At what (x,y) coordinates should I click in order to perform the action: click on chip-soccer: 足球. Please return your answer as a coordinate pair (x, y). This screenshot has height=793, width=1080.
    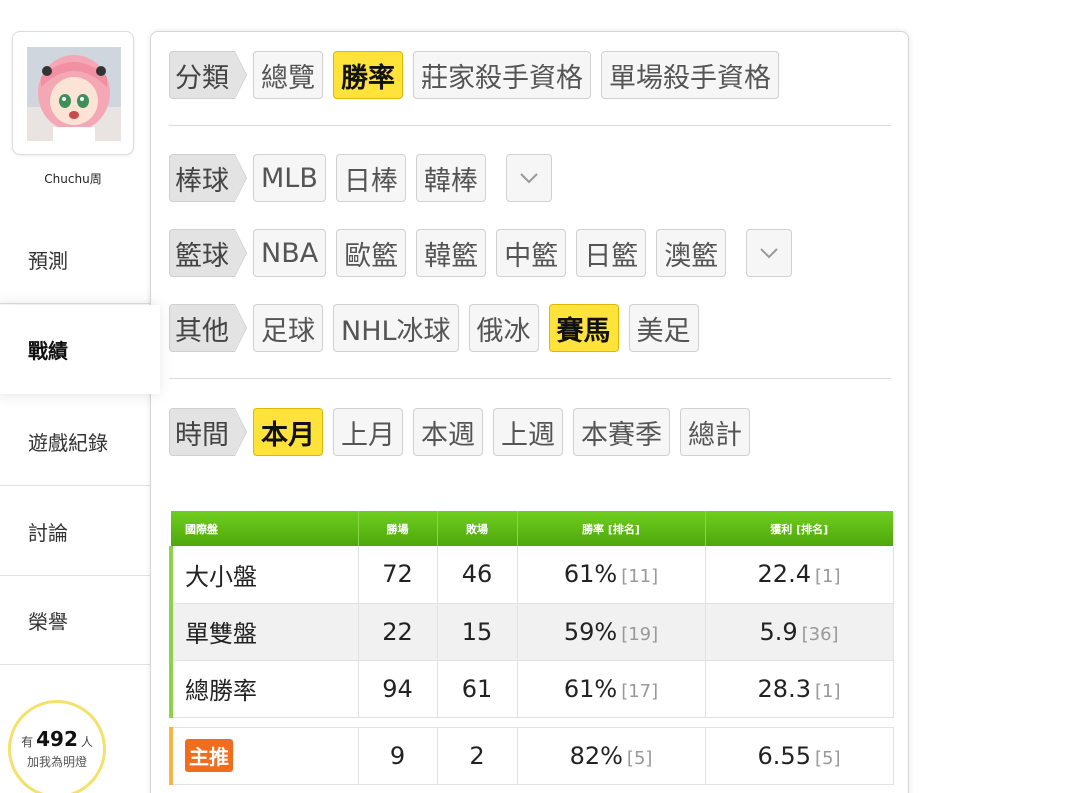
    Looking at the image, I should click on (288, 328).